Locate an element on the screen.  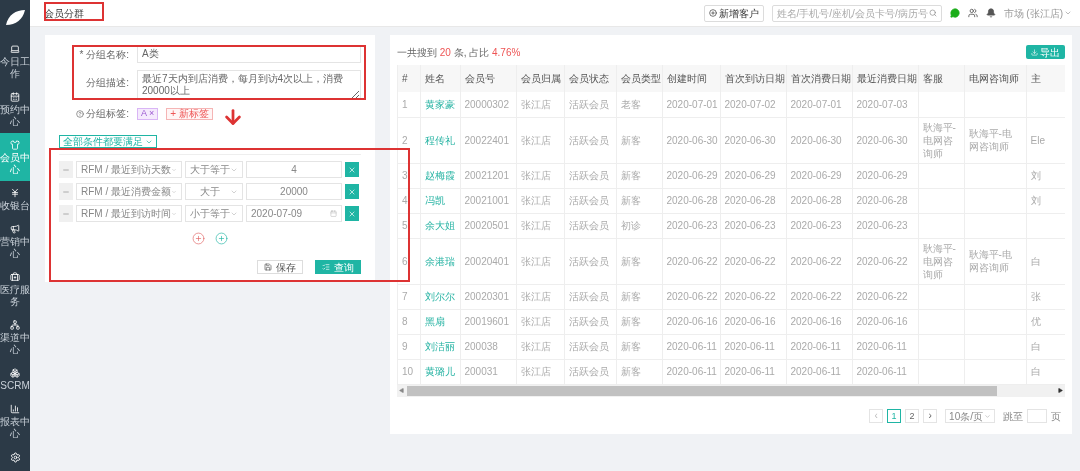
sidebar-item: SCRM is located at coordinates (15, 379).